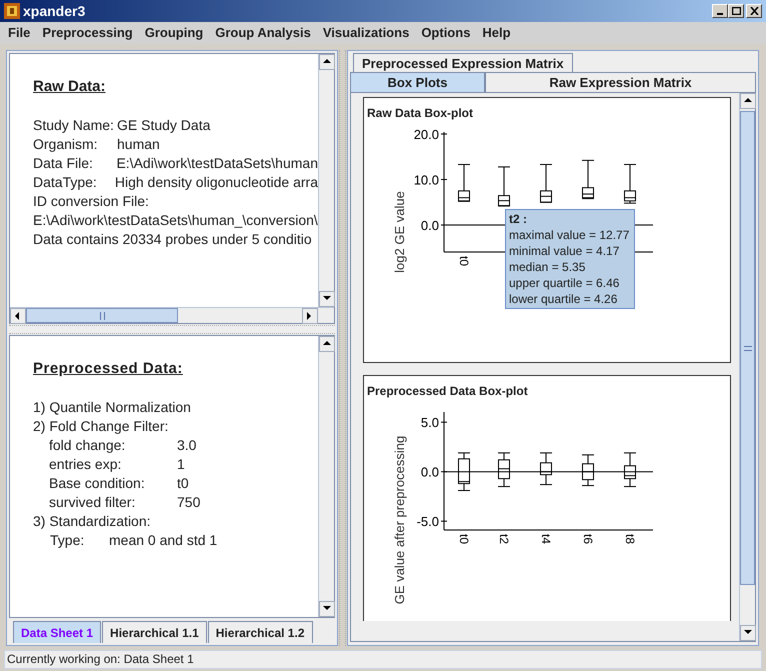 The width and height of the screenshot is (766, 671). I want to click on tab: Raw Expression Matrix, so click(620, 82).